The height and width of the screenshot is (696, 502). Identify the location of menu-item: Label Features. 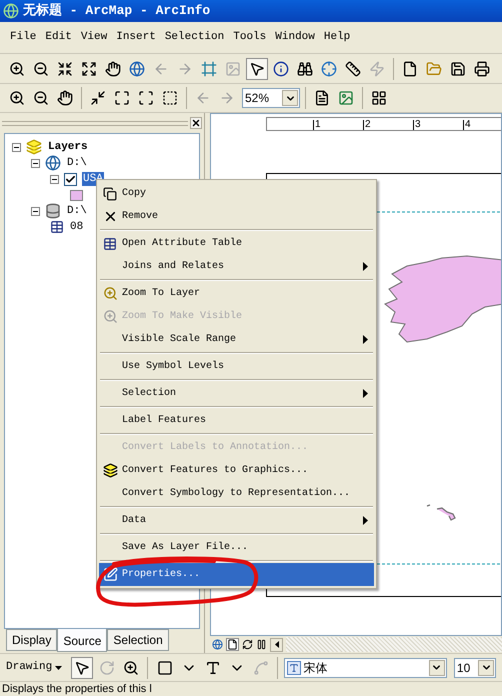
(236, 420).